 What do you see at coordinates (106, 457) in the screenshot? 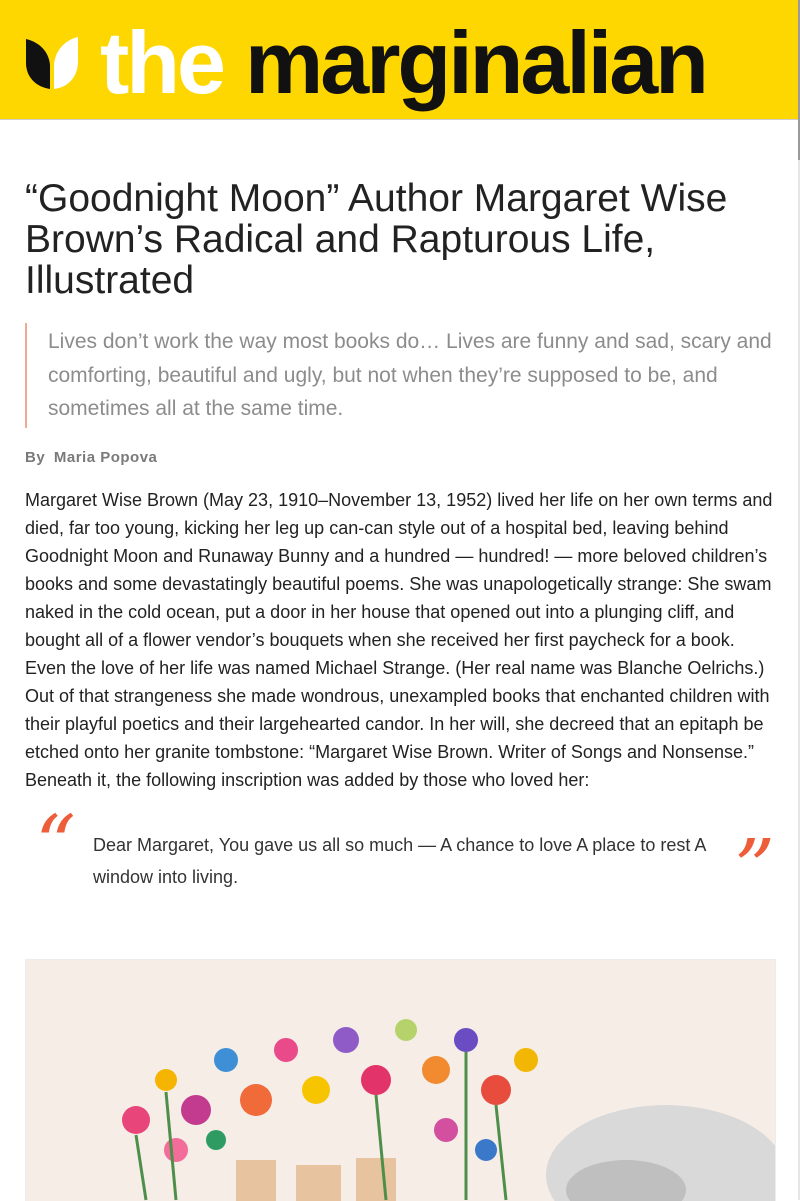
I see `author-link: Maria Popova` at bounding box center [106, 457].